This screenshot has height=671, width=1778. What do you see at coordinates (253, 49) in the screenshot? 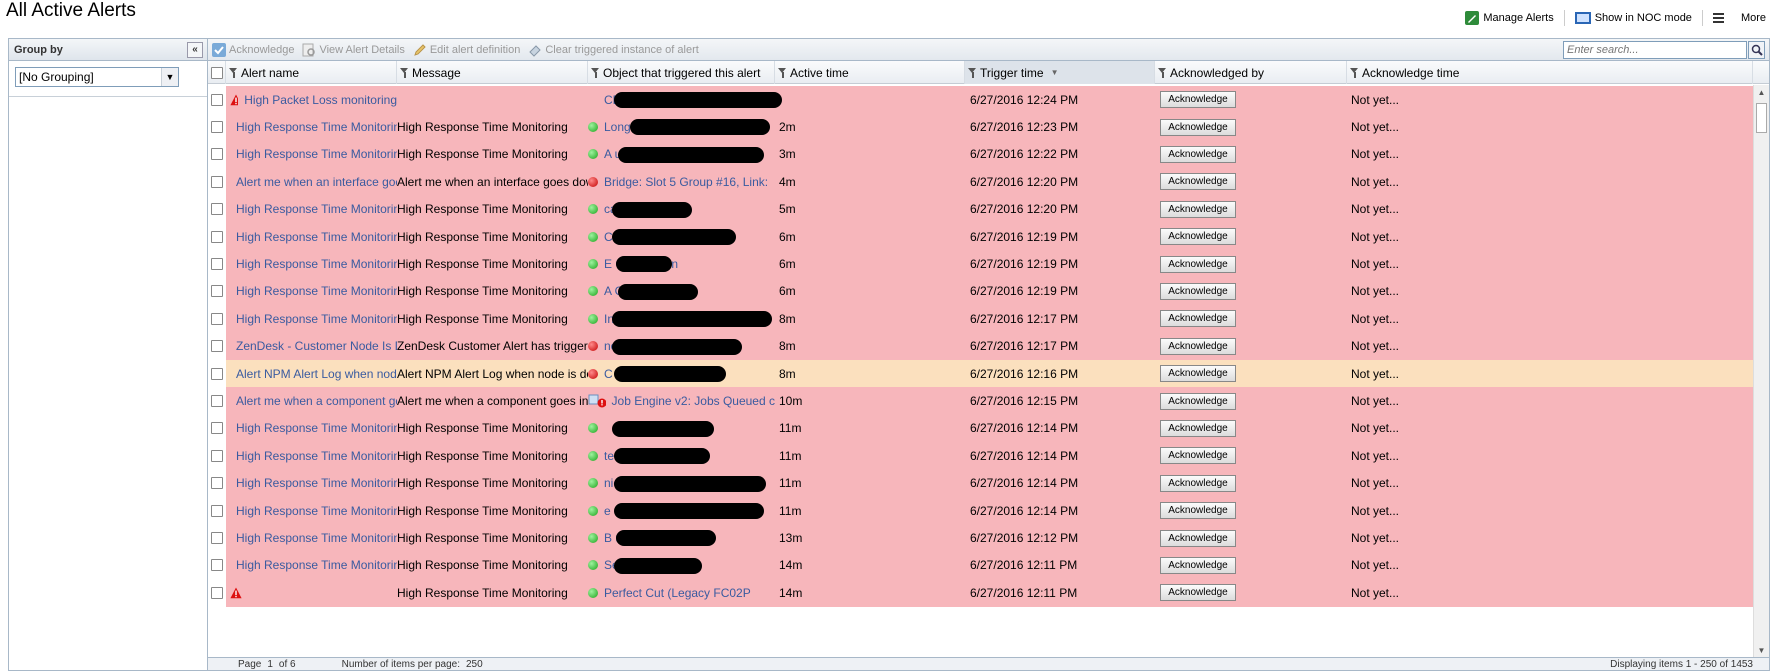
I see `acknowledge-toolbar-button: Acknowledge` at bounding box center [253, 49].